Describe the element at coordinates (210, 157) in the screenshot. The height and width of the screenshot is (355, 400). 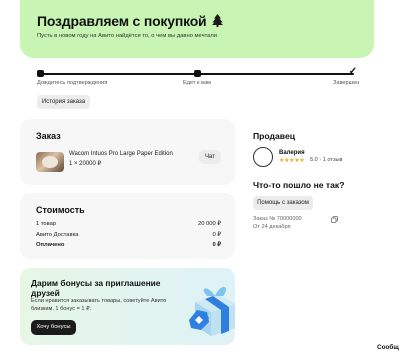
I see `chat-button: Чат` at that location.